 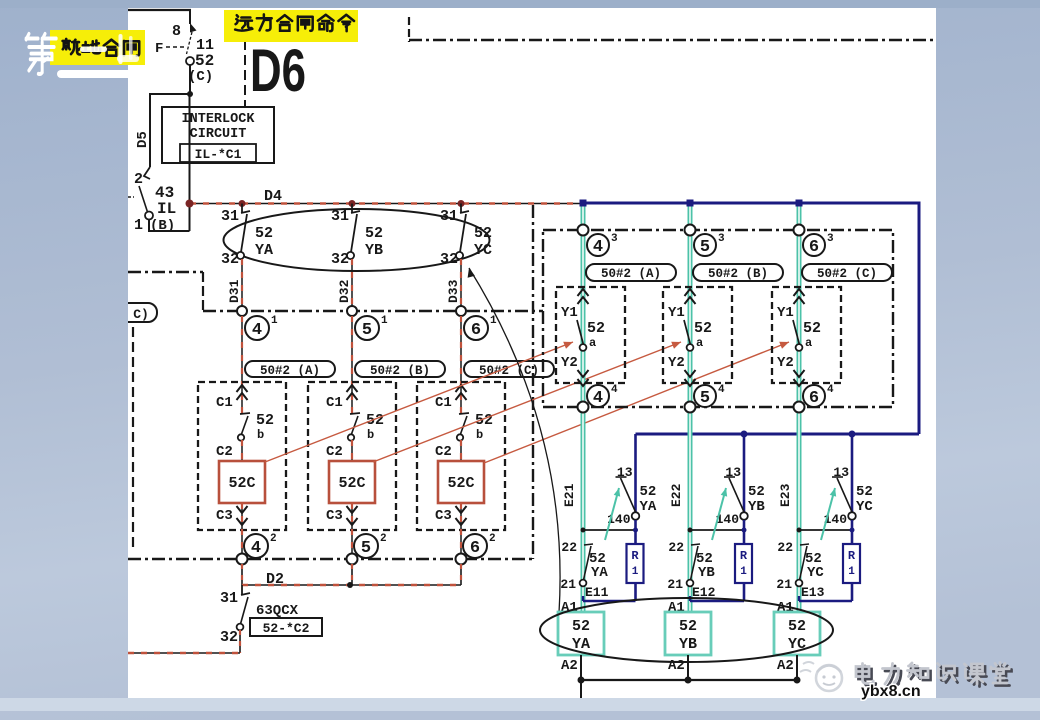 I want to click on svg-text: C), so click(x=141, y=314).